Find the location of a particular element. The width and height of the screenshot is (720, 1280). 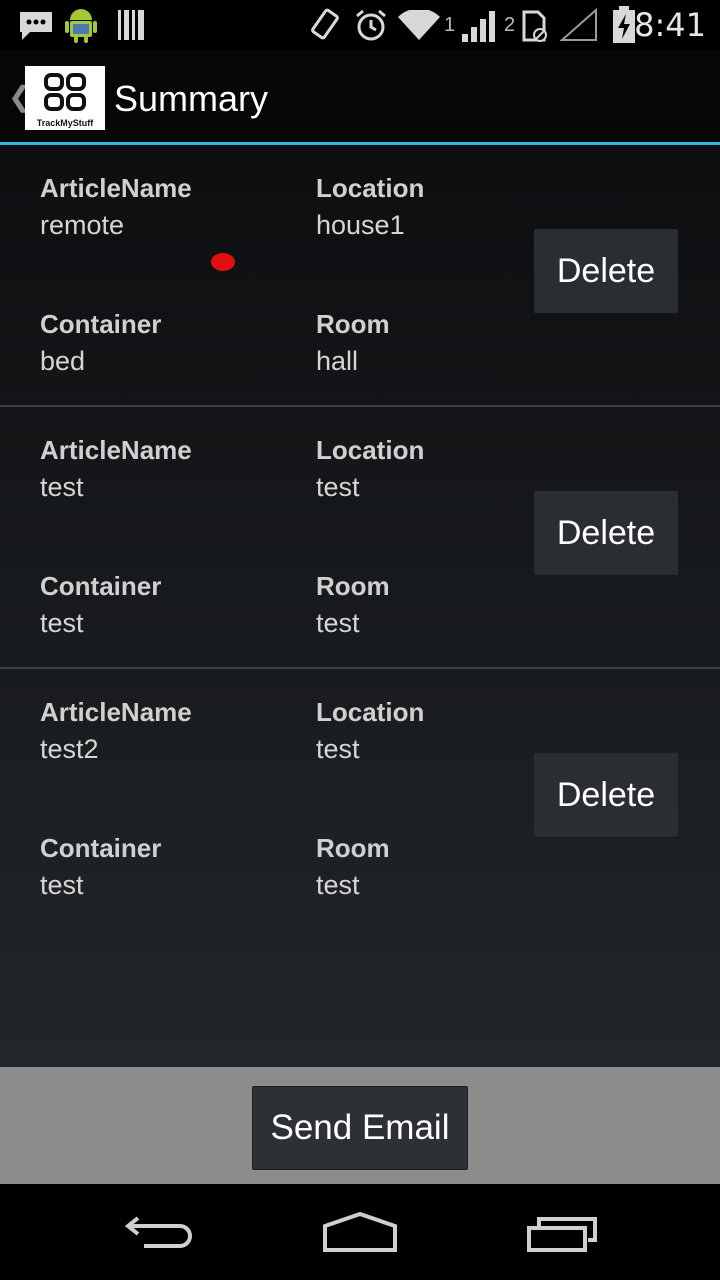

back-icon is located at coordinates (159, 1234).